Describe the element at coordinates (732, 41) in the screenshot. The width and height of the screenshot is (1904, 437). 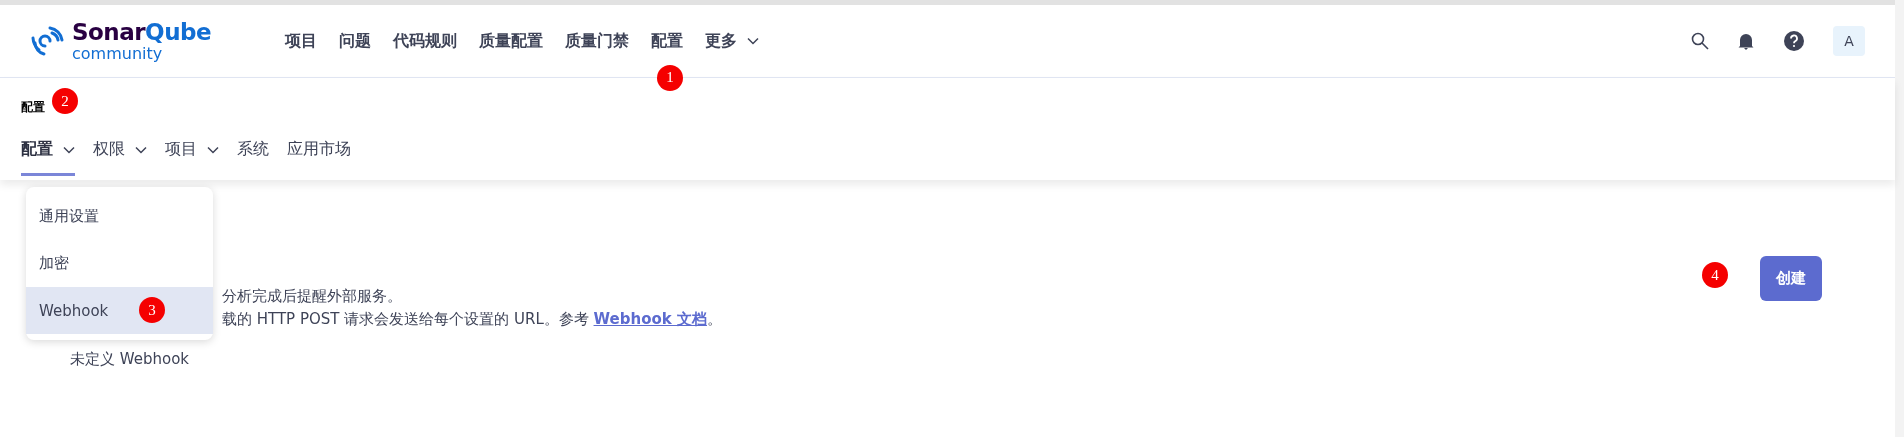
I see `nav-link: 更多` at that location.